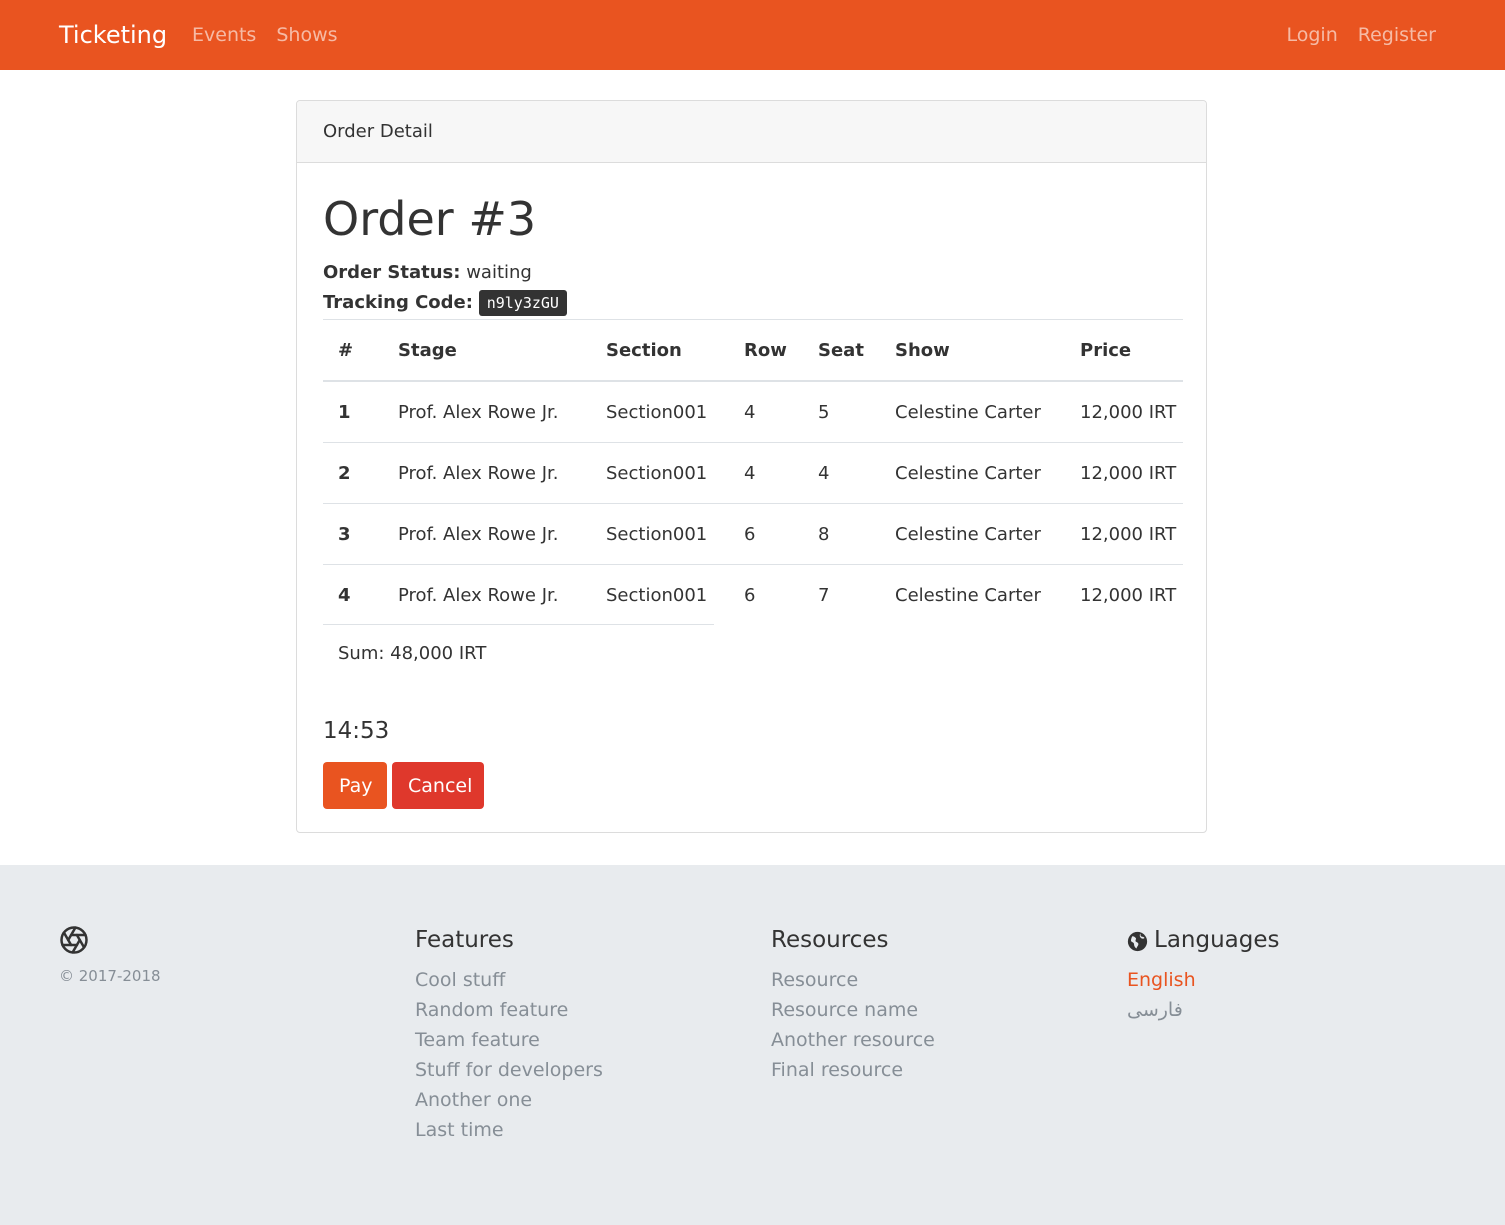 Image resolution: width=1505 pixels, height=1225 pixels. I want to click on footer-link: Cool stuff, so click(509, 980).